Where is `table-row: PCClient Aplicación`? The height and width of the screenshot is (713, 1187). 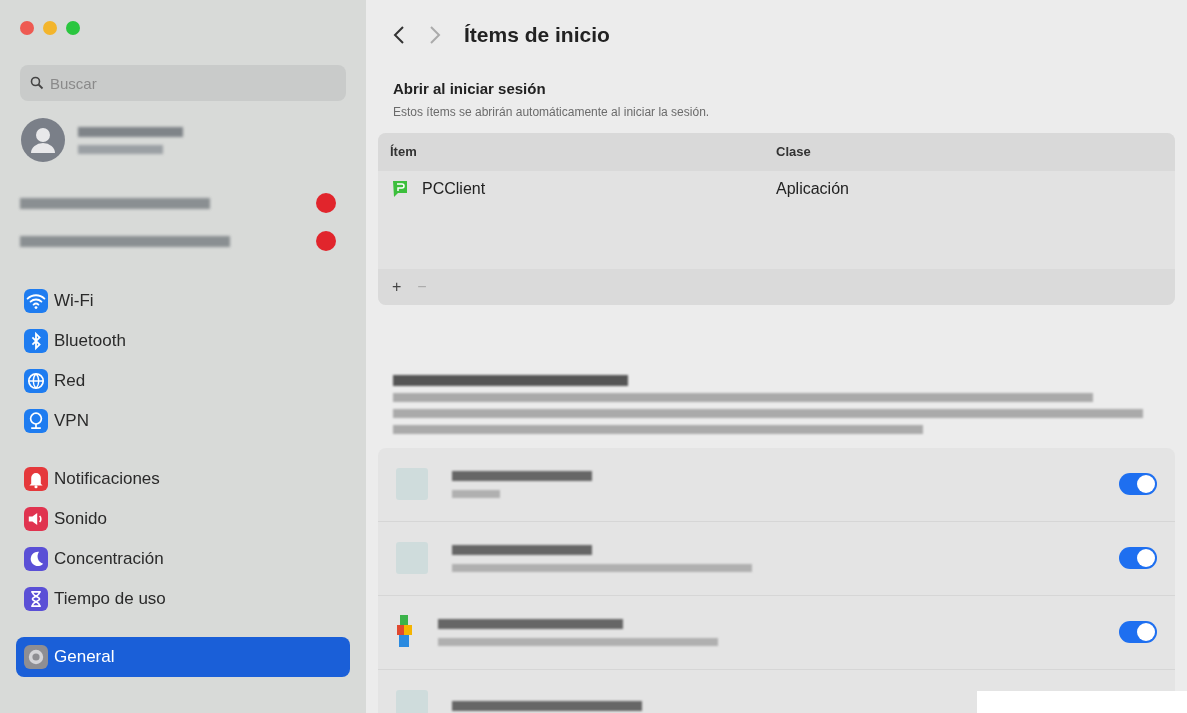
table-row: PCClient Aplicación is located at coordinates (776, 188).